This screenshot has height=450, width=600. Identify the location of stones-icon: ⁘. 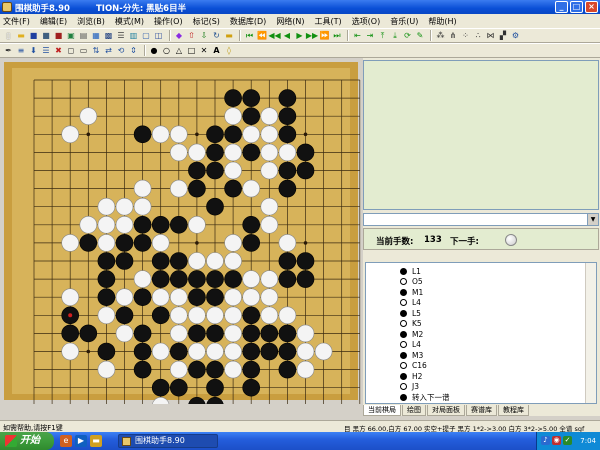
(465, 35).